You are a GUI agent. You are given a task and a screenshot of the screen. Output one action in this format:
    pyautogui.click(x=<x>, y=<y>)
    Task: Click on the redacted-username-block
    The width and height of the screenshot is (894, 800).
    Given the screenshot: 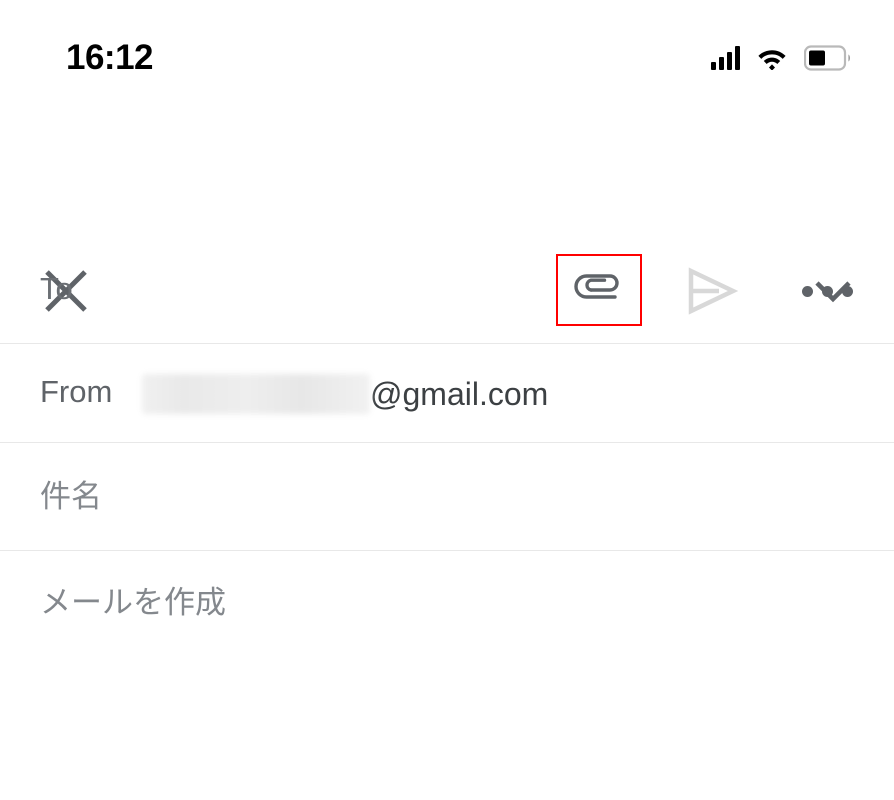 What is the action you would take?
    pyautogui.click(x=256, y=394)
    